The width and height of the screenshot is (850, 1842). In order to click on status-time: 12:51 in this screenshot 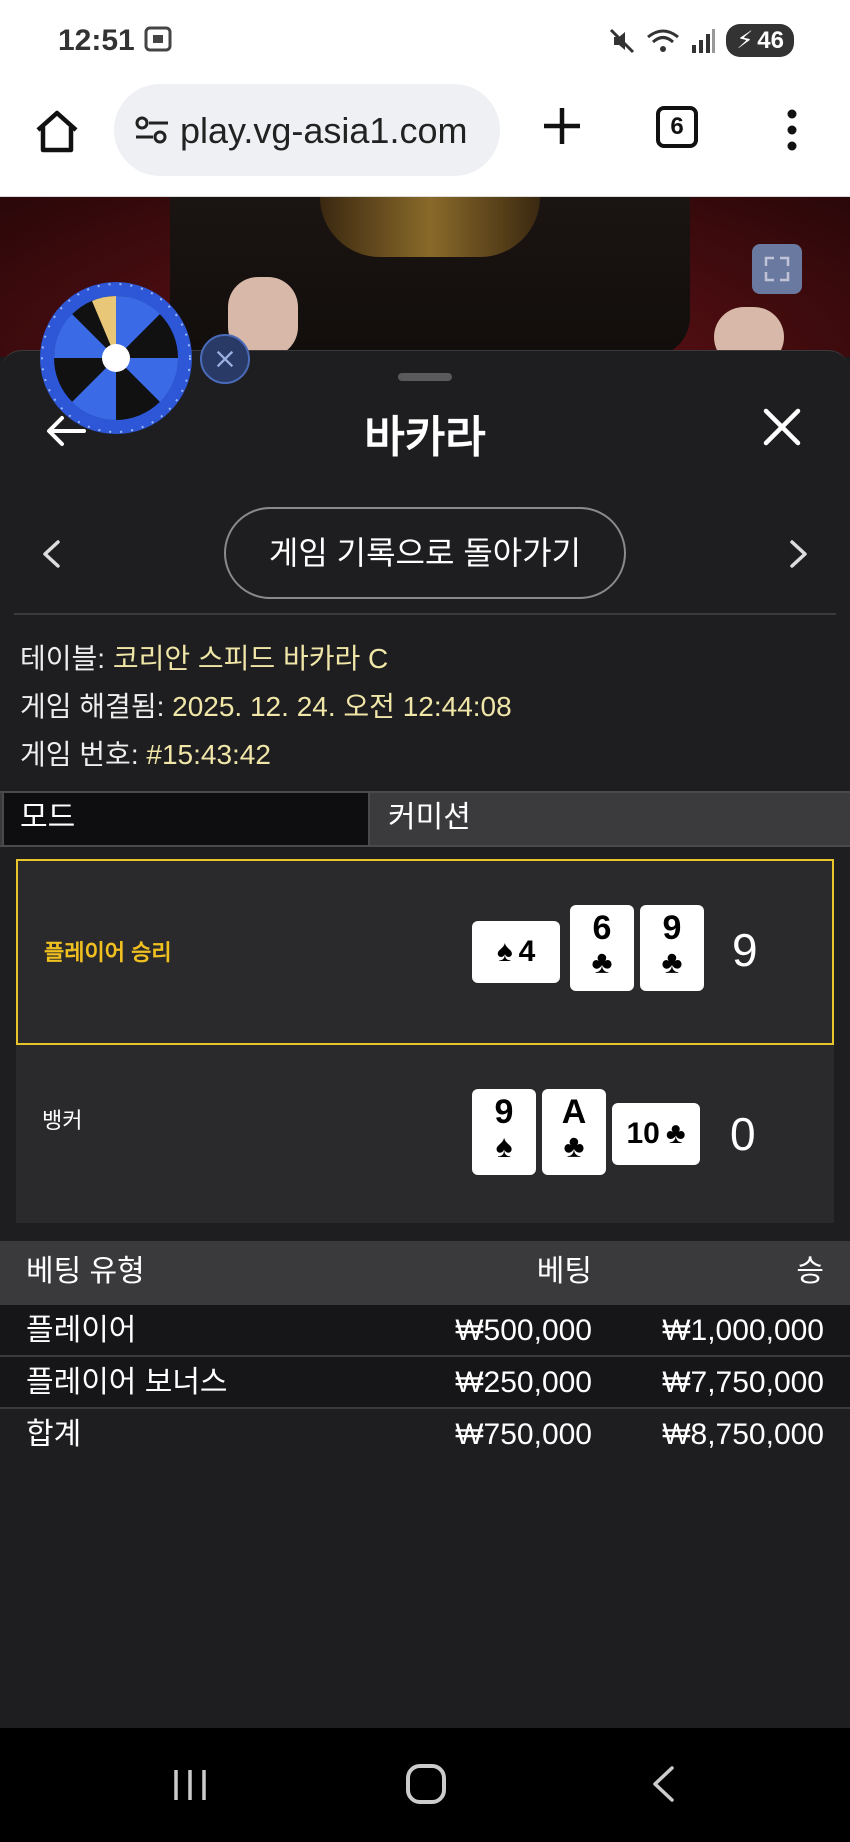, I will do `click(96, 40)`.